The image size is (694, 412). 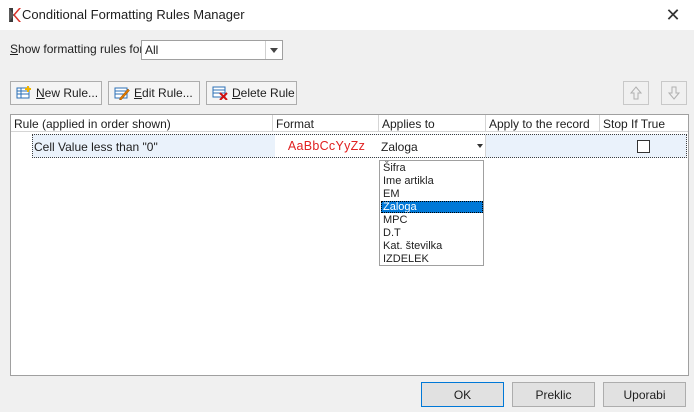 I want to click on applies-to-editor: Zaloga, so click(x=432, y=146).